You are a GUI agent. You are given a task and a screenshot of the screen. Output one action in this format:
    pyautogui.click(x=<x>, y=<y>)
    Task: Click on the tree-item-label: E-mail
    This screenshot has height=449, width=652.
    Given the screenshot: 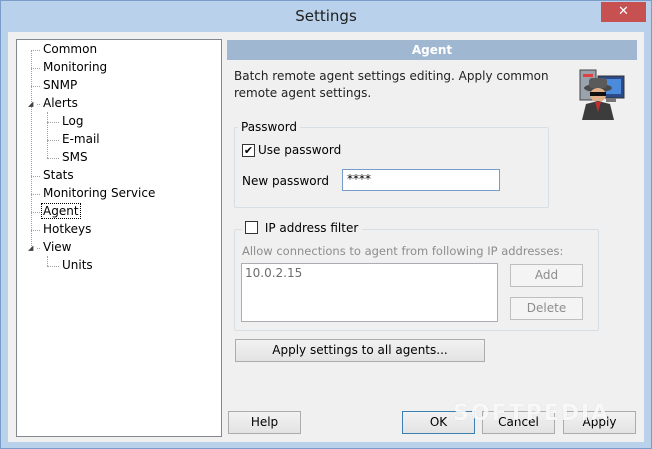 What is the action you would take?
    pyautogui.click(x=81, y=139)
    